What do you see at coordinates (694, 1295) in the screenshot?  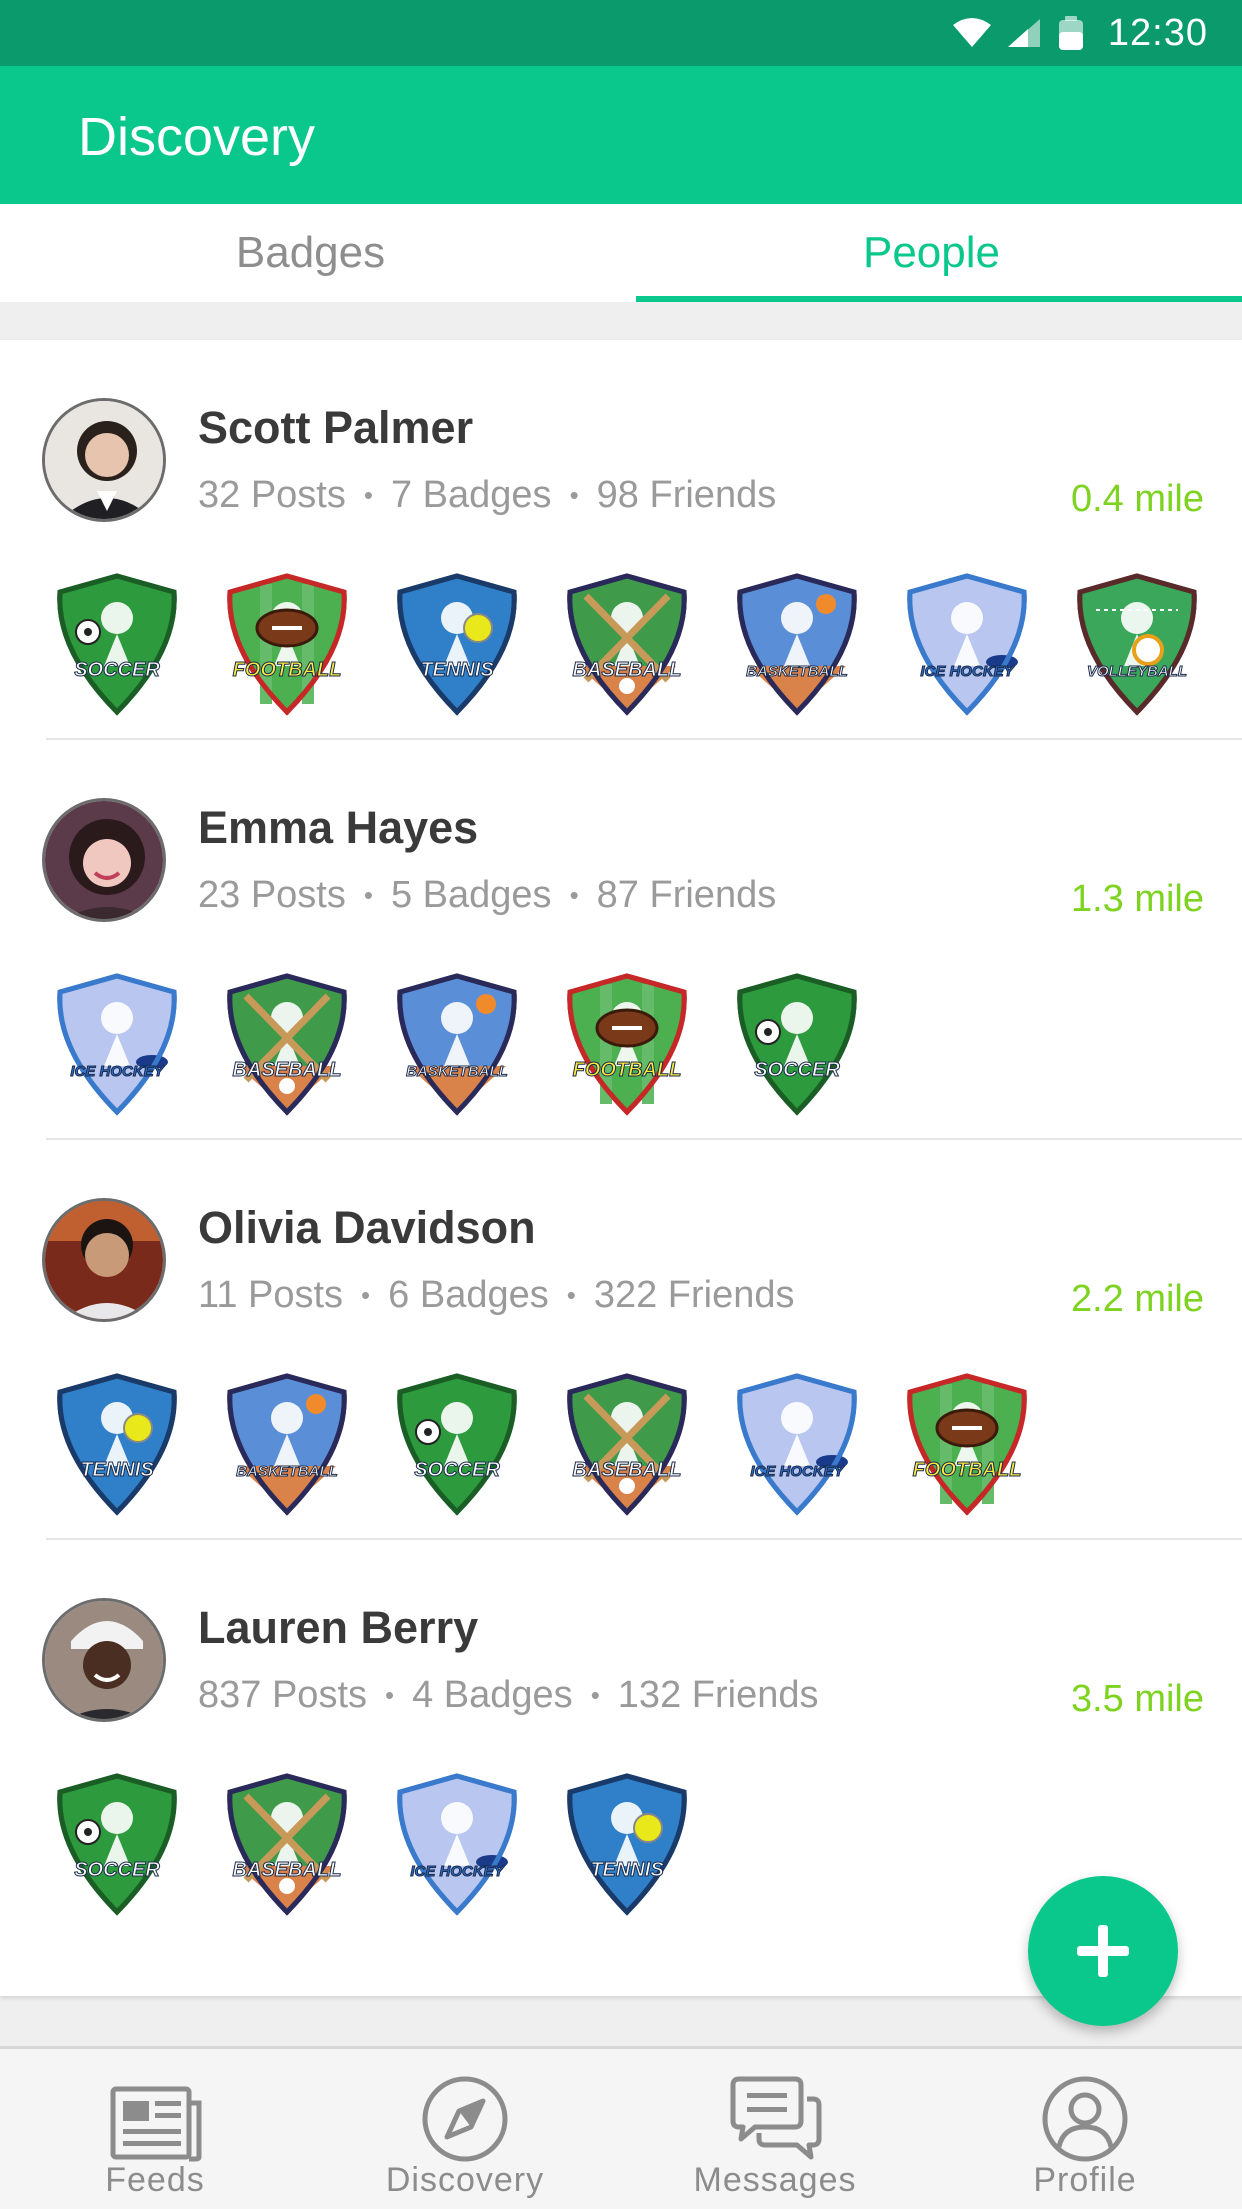 I see `friends-count: 322 Friends` at bounding box center [694, 1295].